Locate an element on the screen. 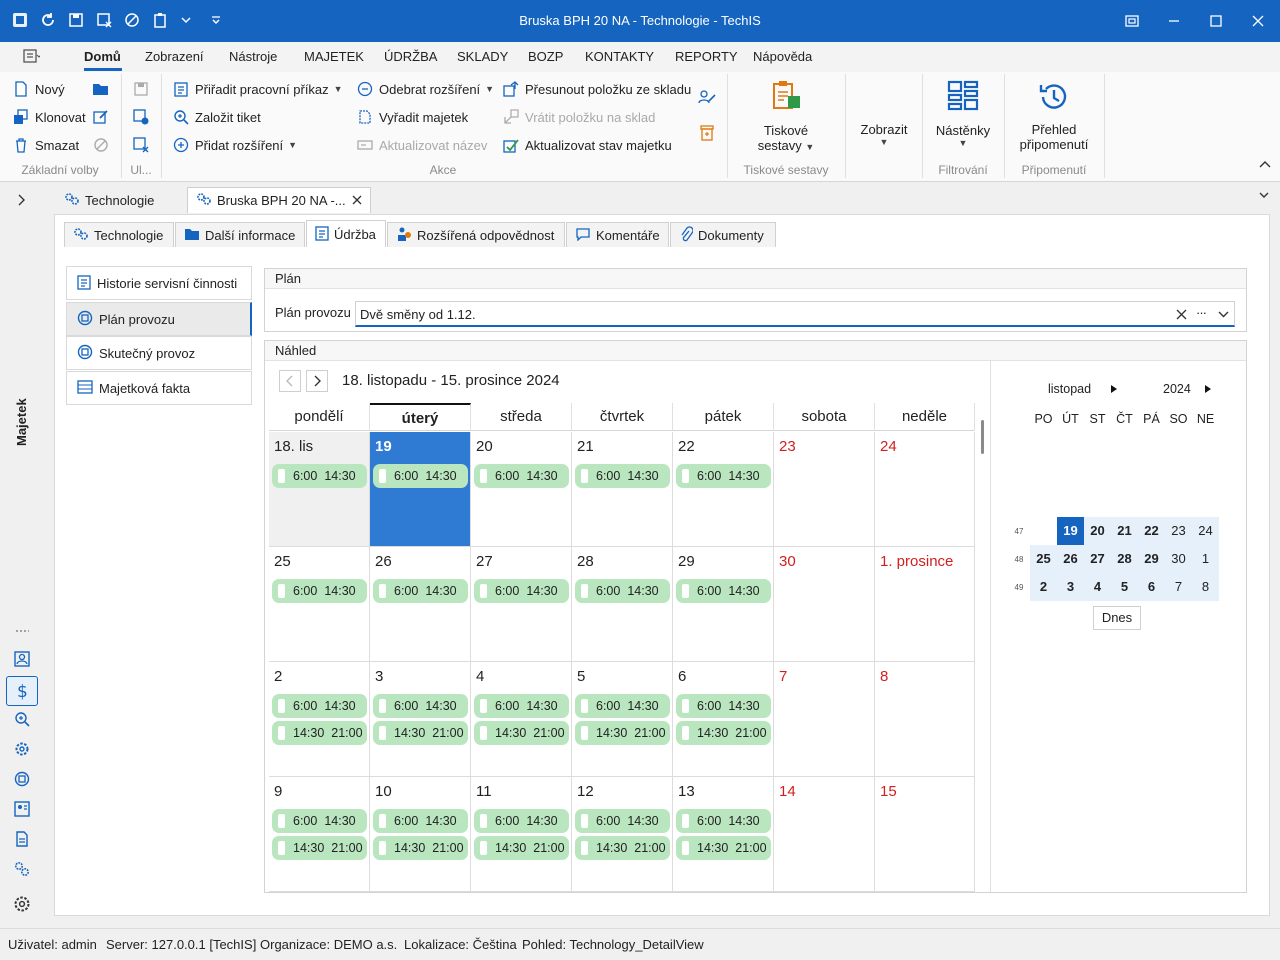 The width and height of the screenshot is (1280, 960). reminders-overview-button: Přehled připomenutí is located at coordinates (1054, 116).